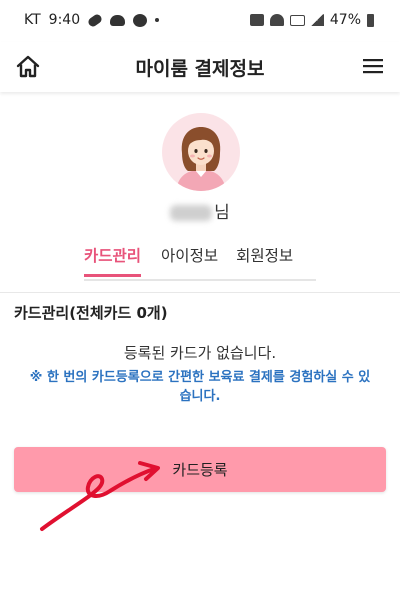 This screenshot has height=613, width=400. I want to click on empty-card-message: 등록된 카드가 없습니다., so click(200, 353).